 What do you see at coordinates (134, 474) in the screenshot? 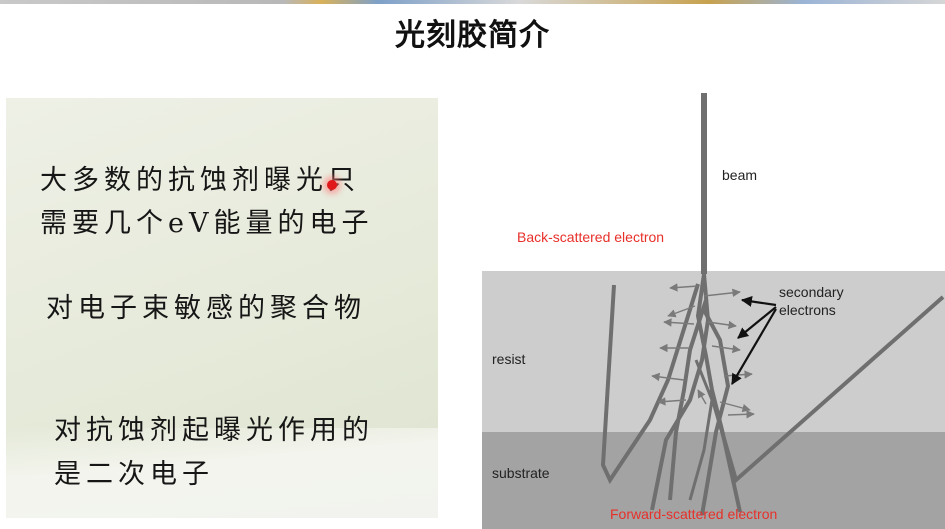
I see `text-line-5: 是二次电子` at bounding box center [134, 474].